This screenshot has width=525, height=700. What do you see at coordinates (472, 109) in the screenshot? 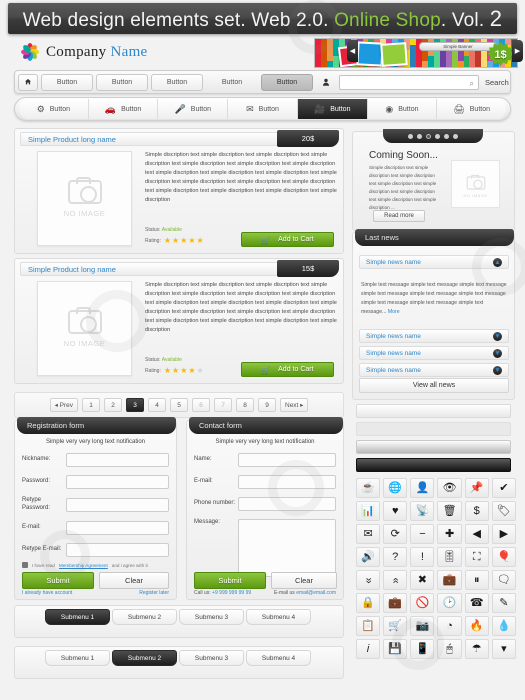
I see `subnav-item-7: 🖨 Button` at bounding box center [472, 109].